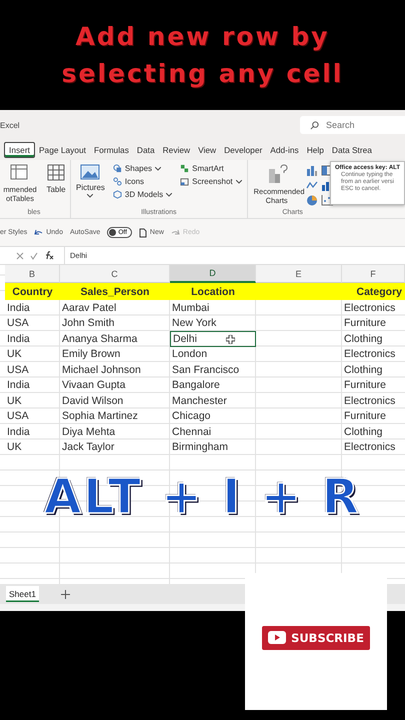  What do you see at coordinates (213, 274) in the screenshot?
I see `column-header: D` at bounding box center [213, 274].